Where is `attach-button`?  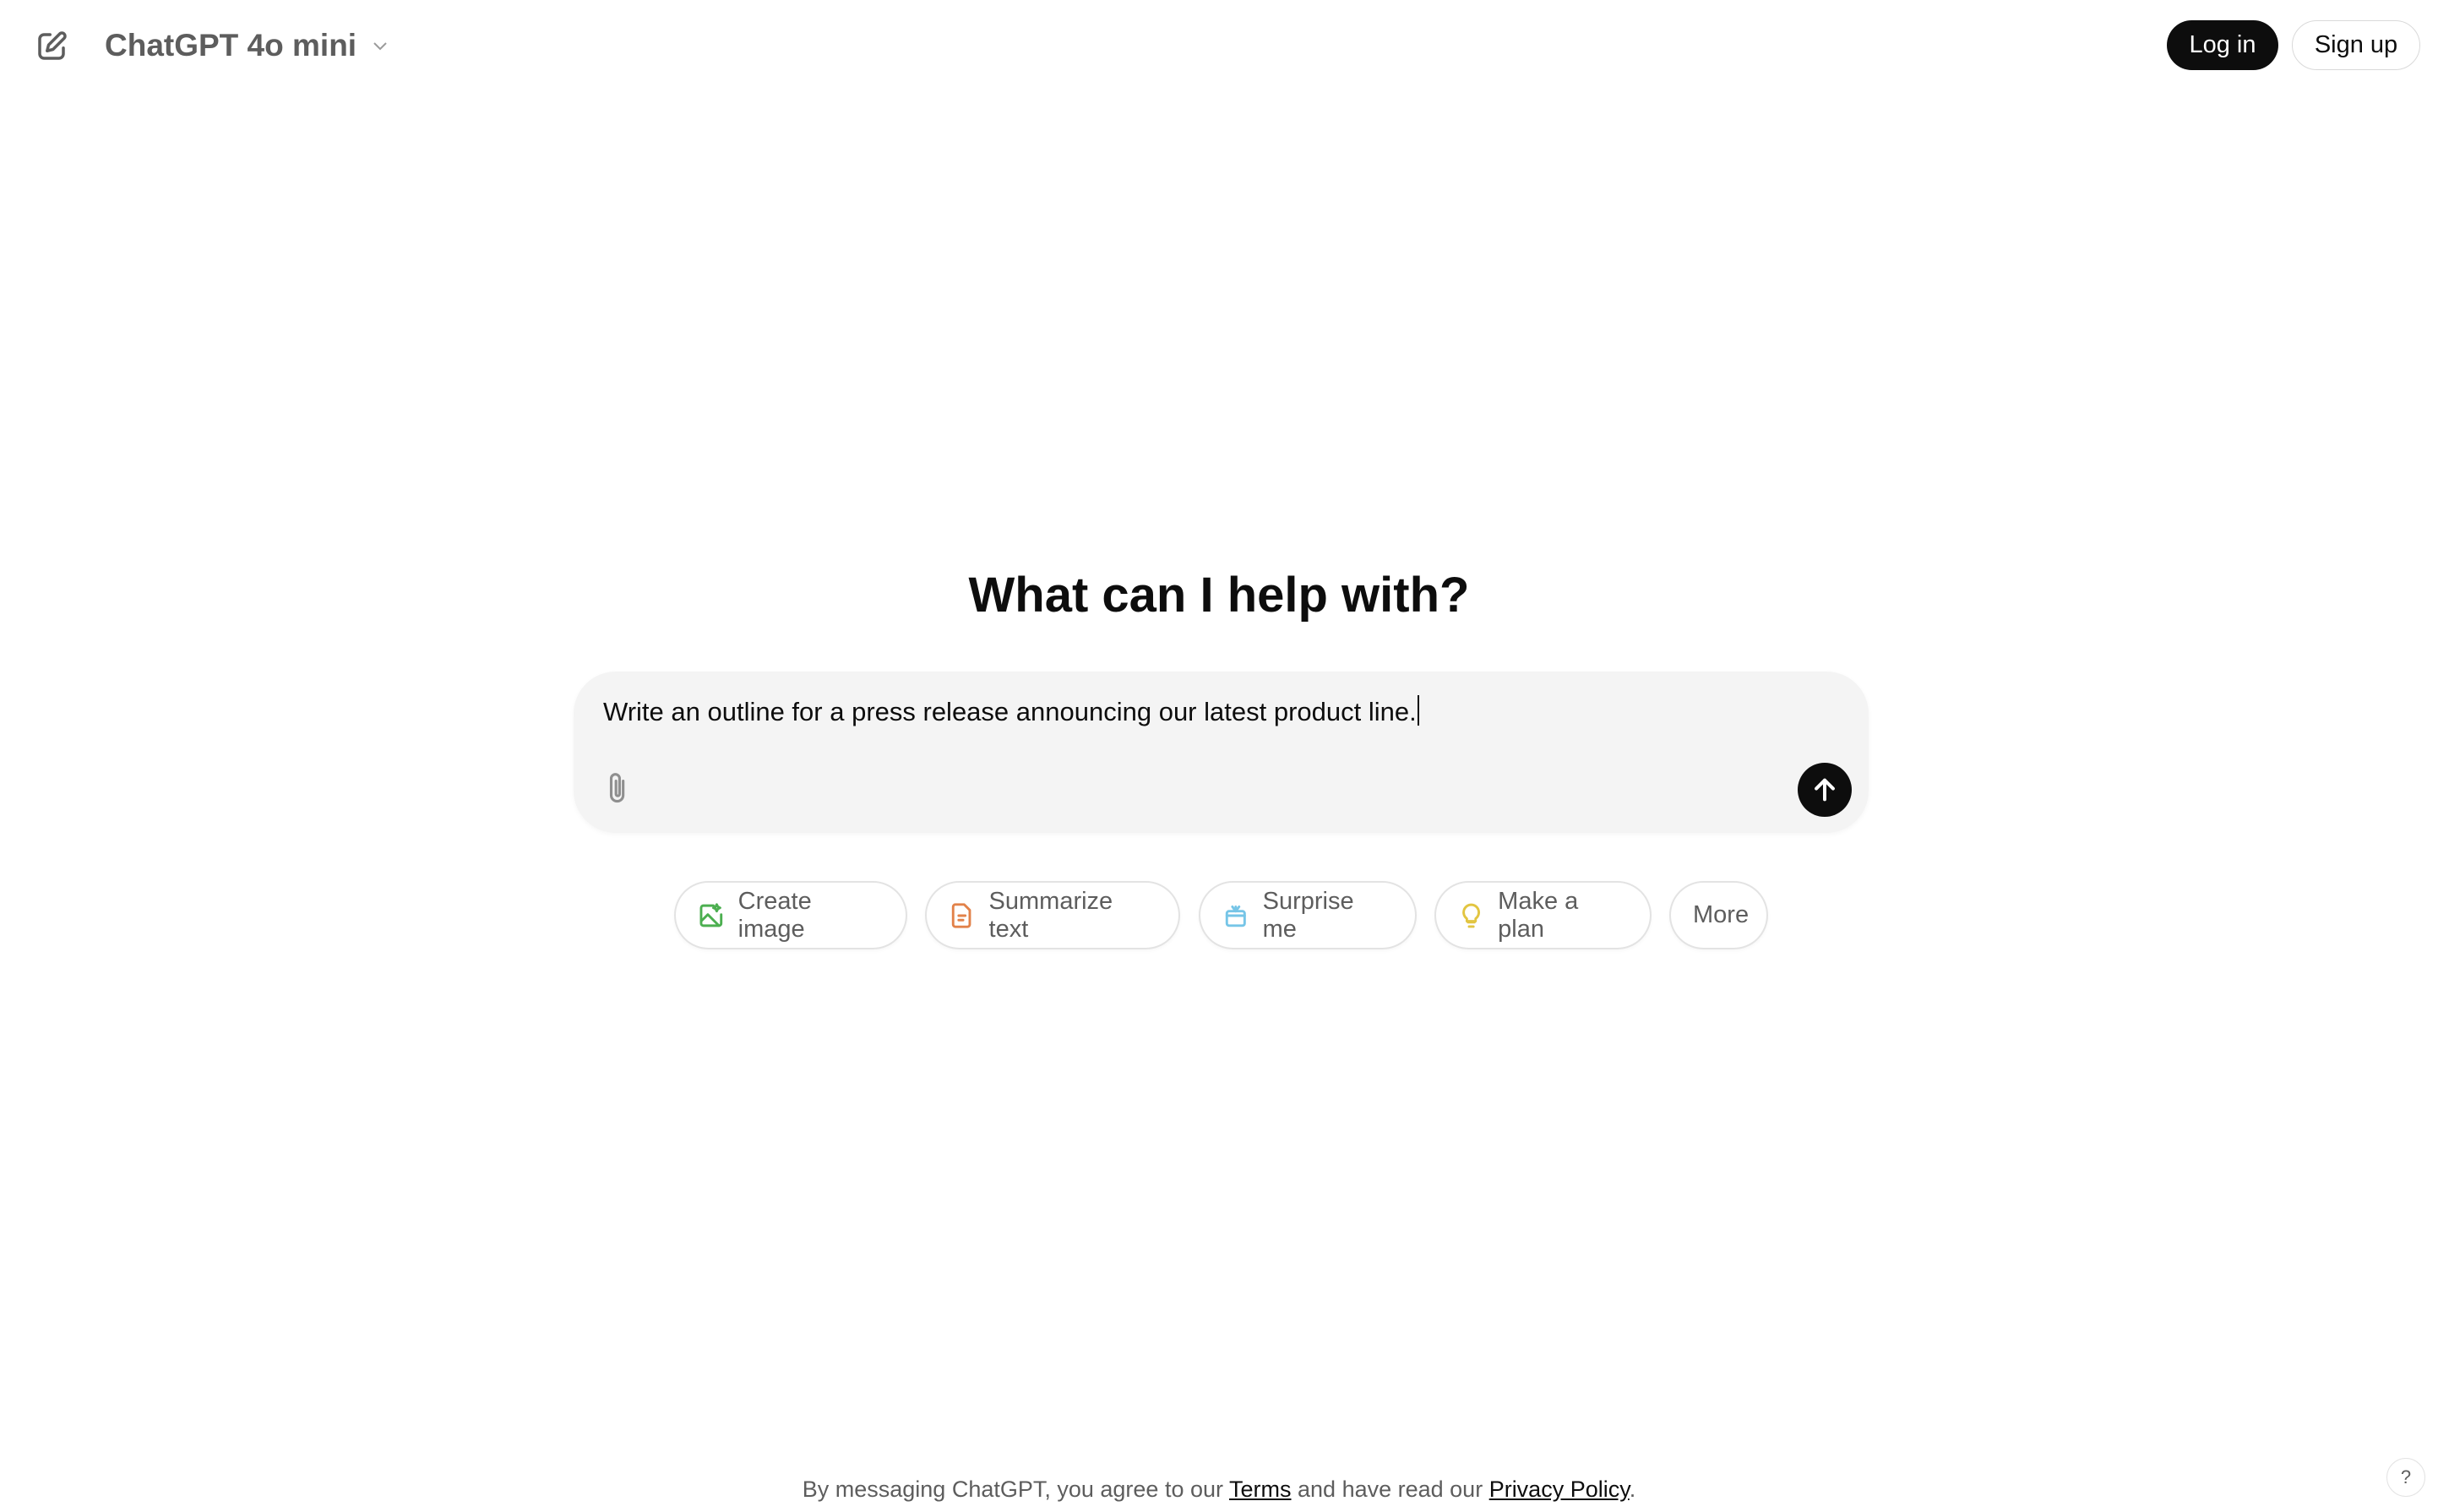 attach-button is located at coordinates (618, 788).